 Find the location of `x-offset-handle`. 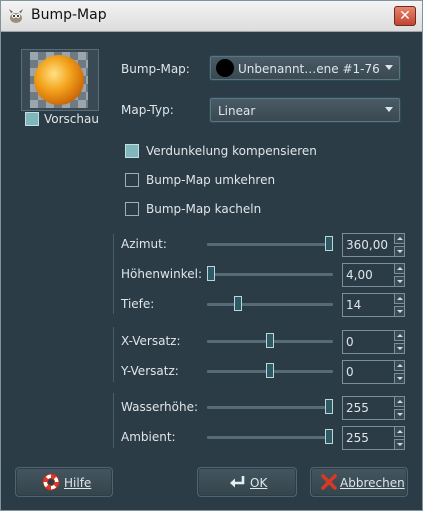

x-offset-handle is located at coordinates (270, 340).